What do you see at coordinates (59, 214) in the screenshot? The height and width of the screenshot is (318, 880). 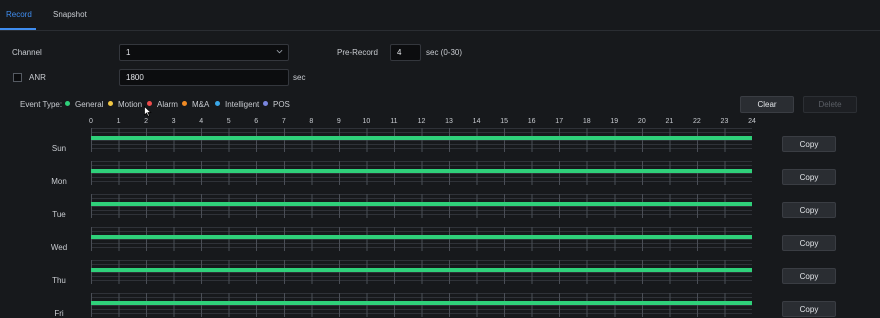 I see `day-label: Tue` at bounding box center [59, 214].